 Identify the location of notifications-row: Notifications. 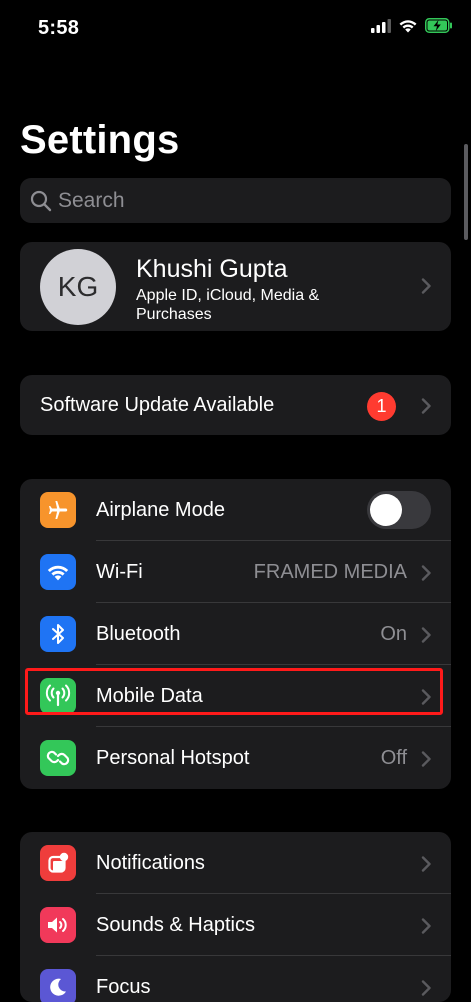
(235, 863).